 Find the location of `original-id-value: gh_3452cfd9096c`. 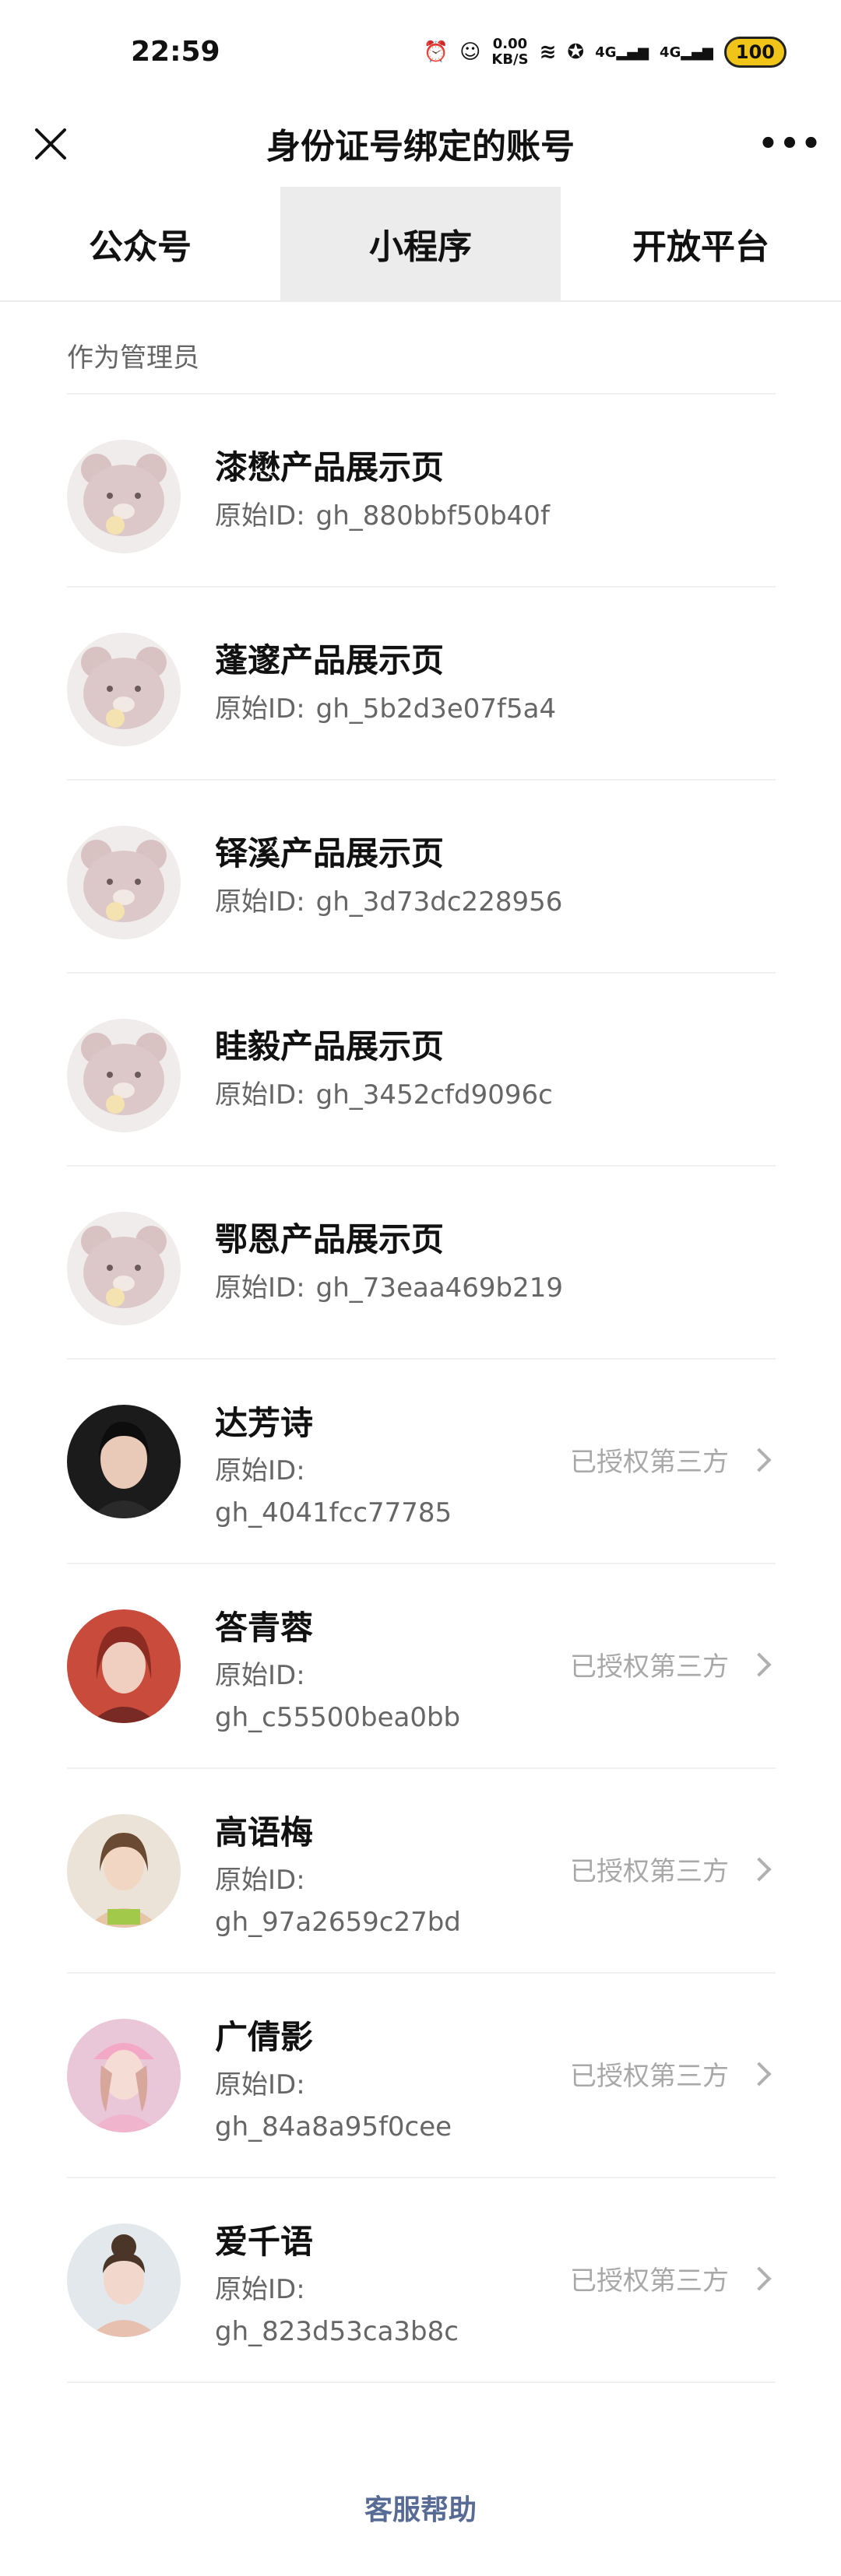

original-id-value: gh_3452cfd9096c is located at coordinates (434, 1095).